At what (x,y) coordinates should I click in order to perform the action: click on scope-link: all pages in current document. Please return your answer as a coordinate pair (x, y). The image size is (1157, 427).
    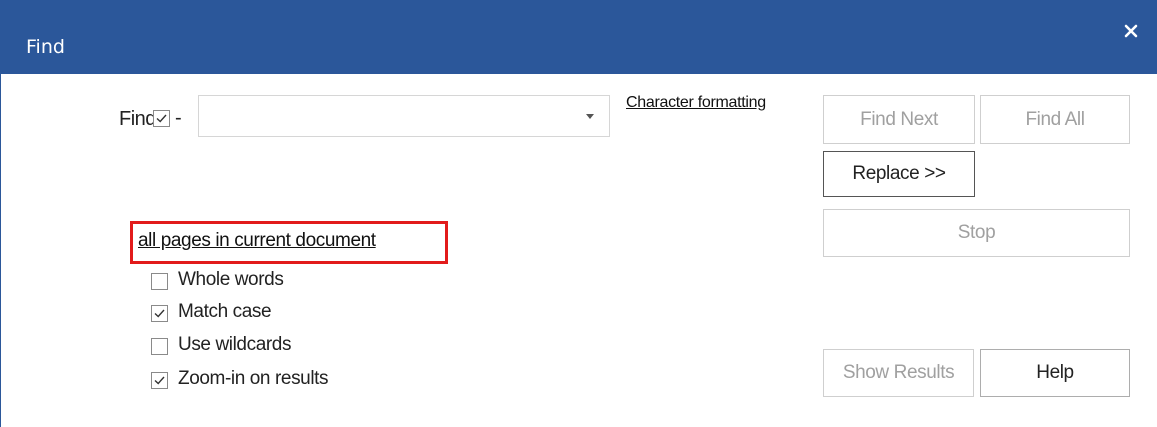
    Looking at the image, I should click on (257, 241).